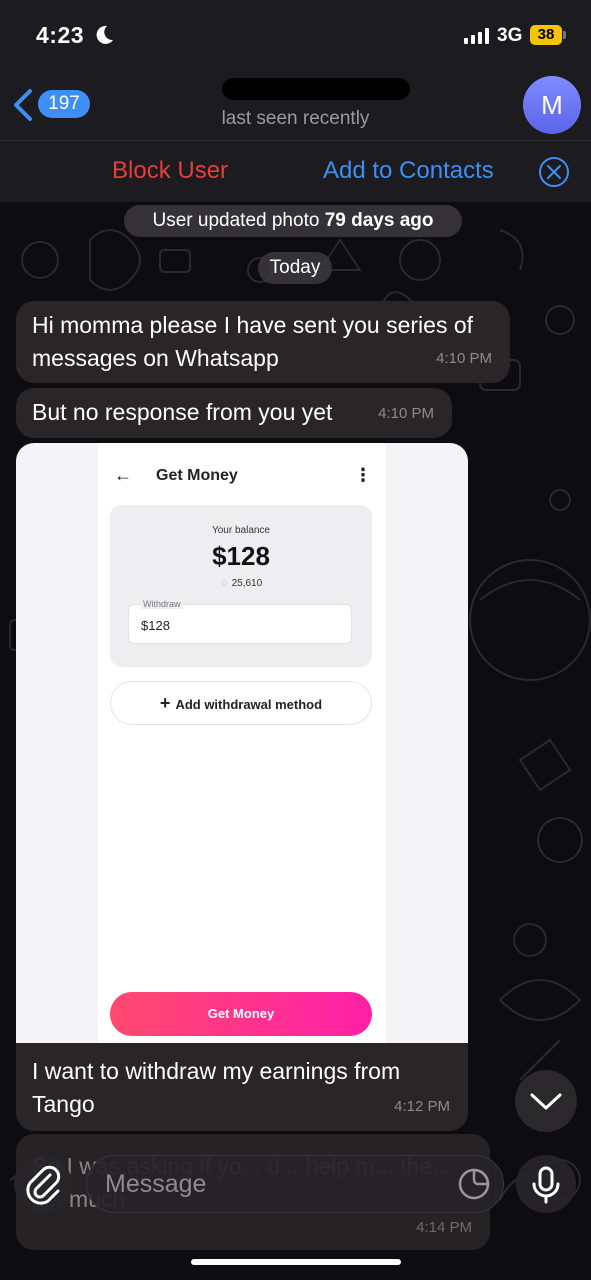 Image resolution: width=591 pixels, height=1280 pixels. I want to click on screenshot-back-arrow-icon: ←, so click(123, 475).